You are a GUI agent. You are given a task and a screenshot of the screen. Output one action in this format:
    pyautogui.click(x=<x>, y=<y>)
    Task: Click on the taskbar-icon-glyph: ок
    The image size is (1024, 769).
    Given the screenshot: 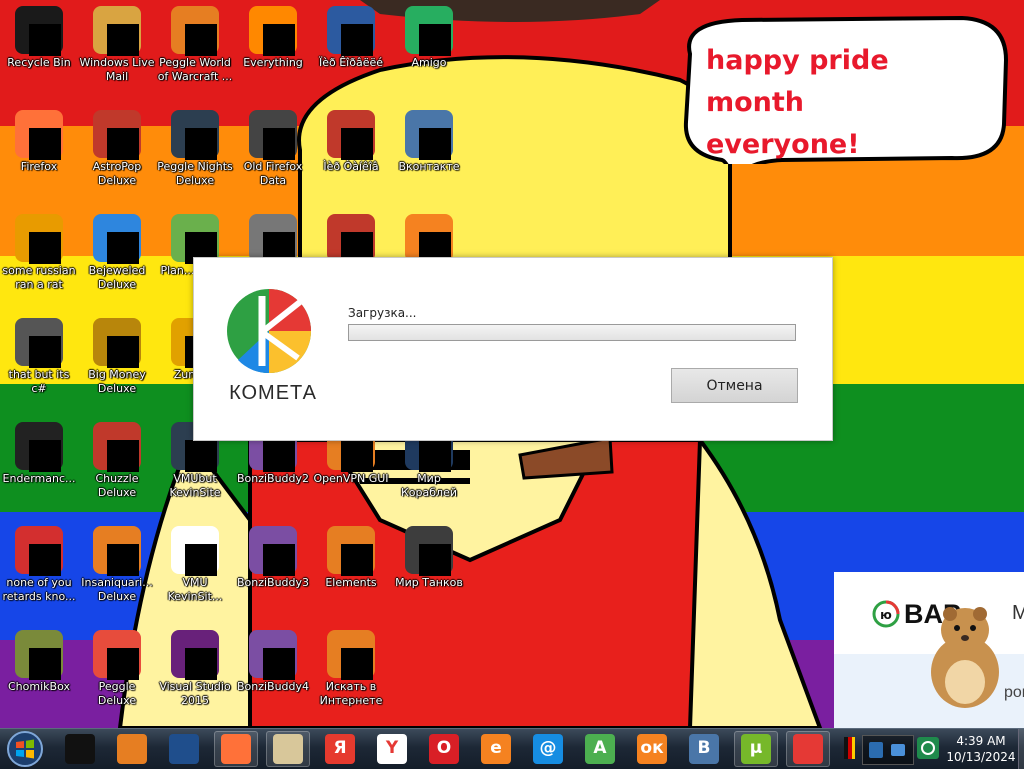 What is the action you would take?
    pyautogui.click(x=652, y=748)
    